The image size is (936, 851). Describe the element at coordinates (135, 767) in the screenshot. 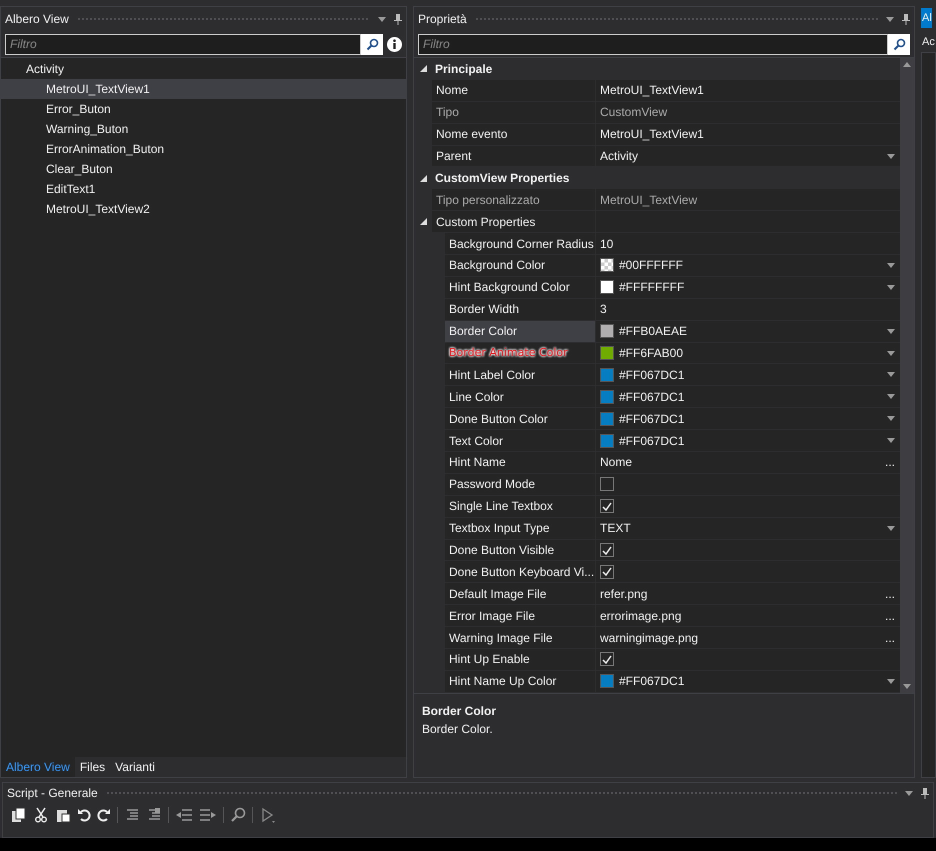

I see `tab: Varianti` at that location.